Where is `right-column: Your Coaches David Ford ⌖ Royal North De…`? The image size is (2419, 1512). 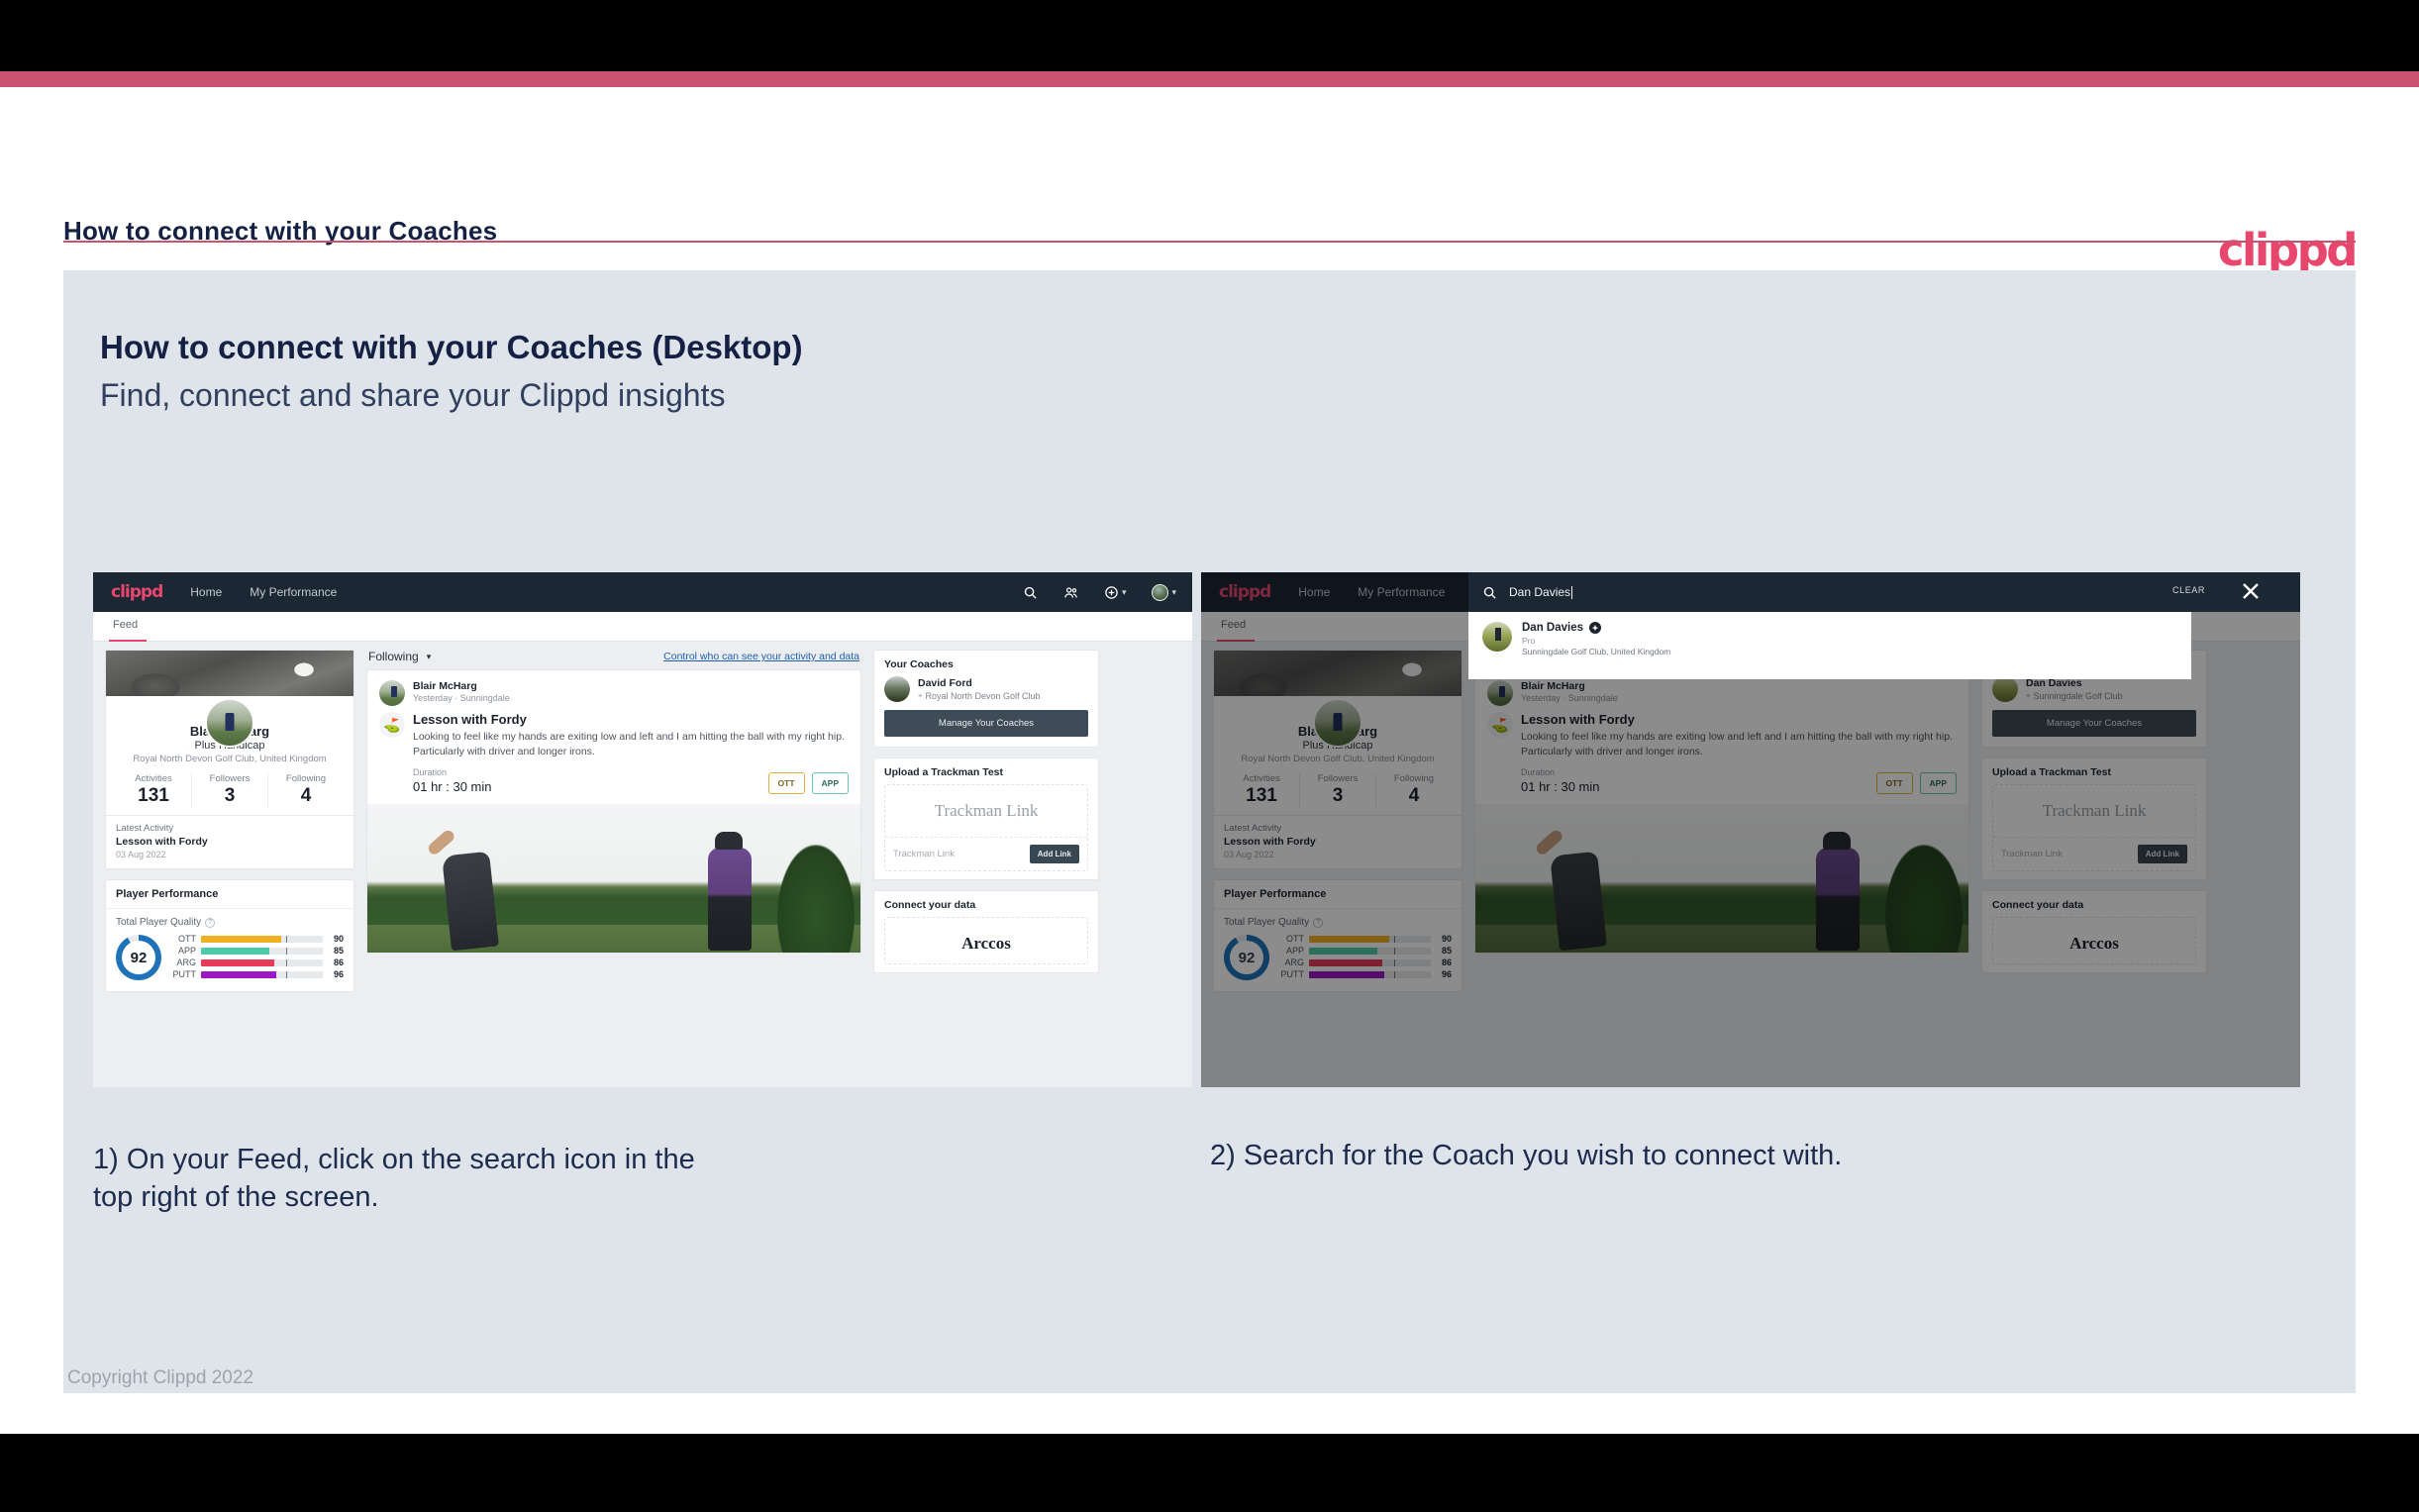
right-column: Your Coaches David Ford ⌖ Royal North De… is located at coordinates (986, 811).